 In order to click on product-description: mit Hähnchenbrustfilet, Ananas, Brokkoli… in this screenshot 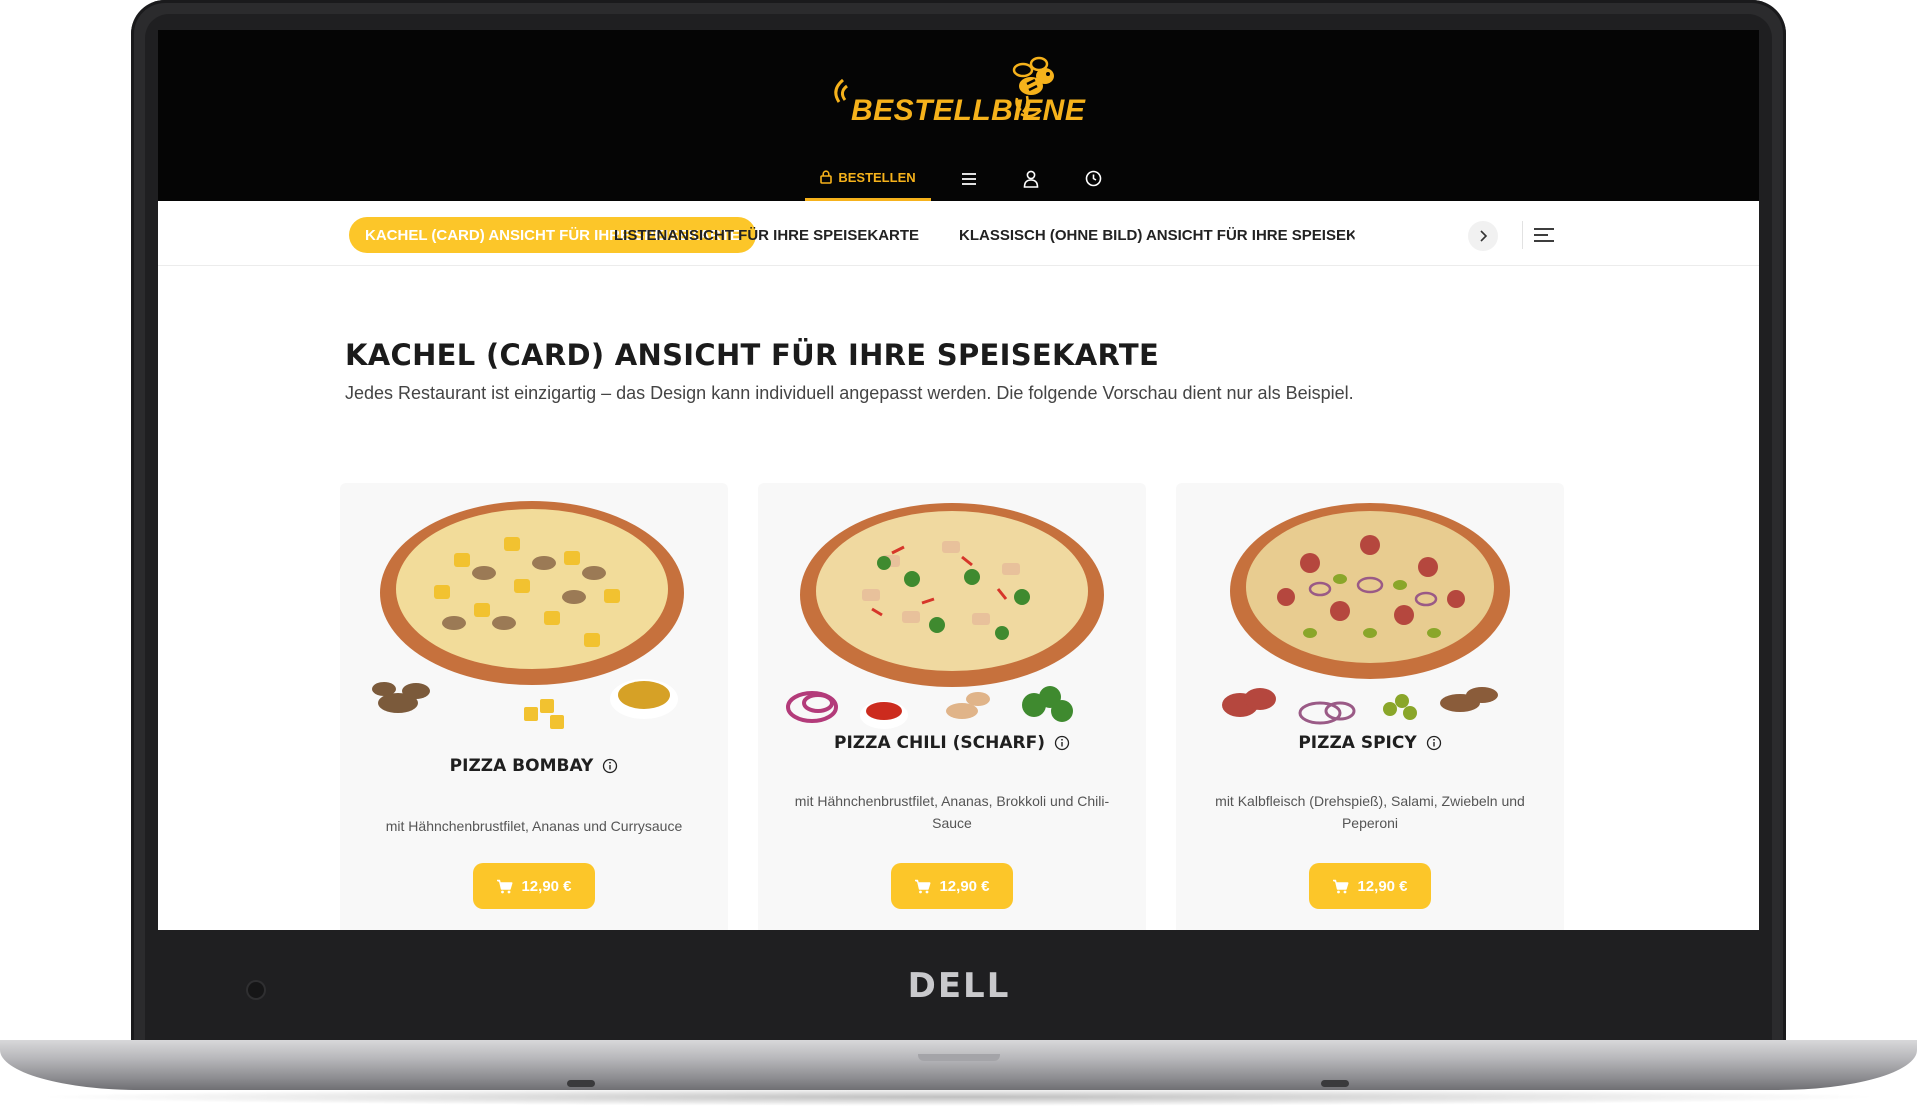, I will do `click(952, 812)`.